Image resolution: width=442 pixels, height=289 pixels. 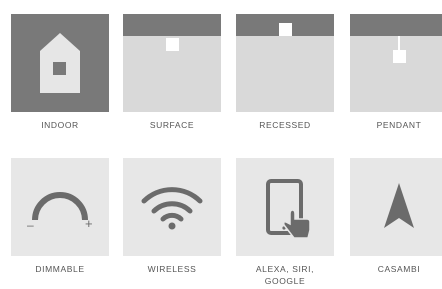 What do you see at coordinates (399, 269) in the screenshot?
I see `casambi-label: CASAMBI` at bounding box center [399, 269].